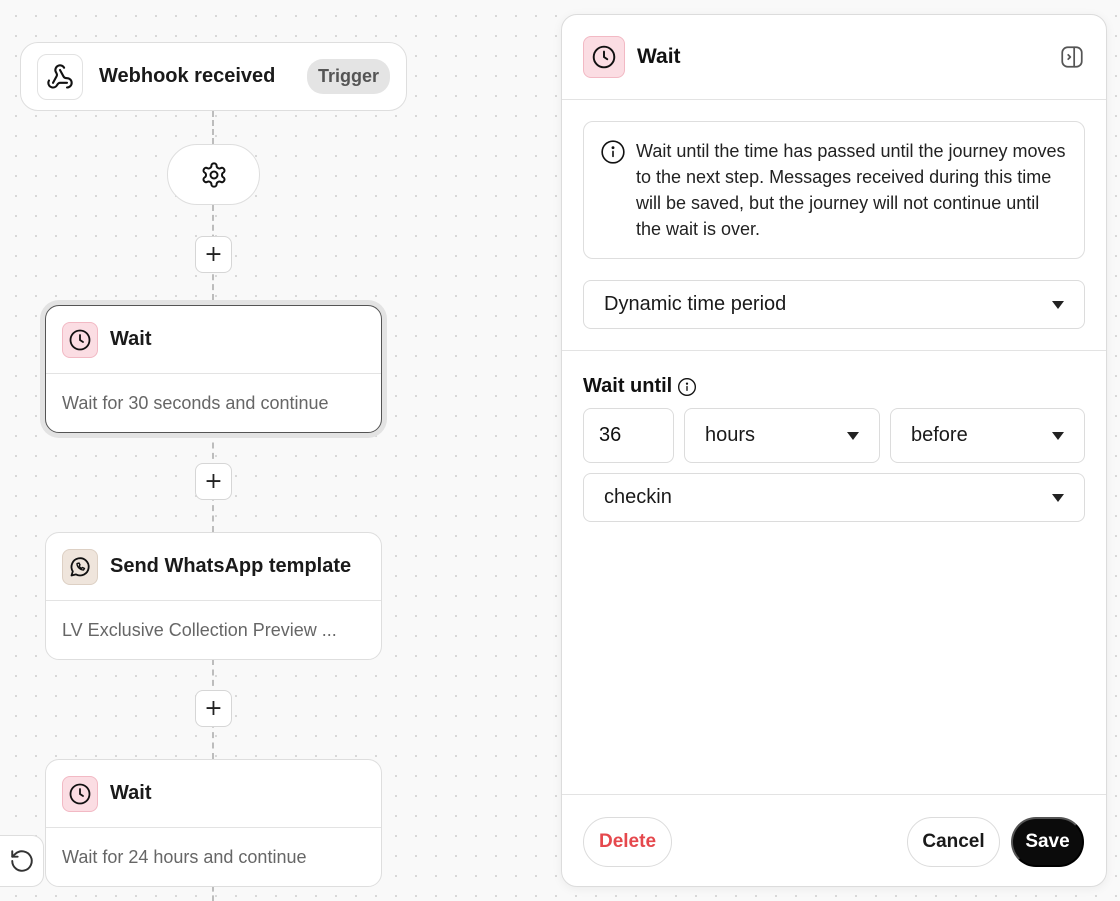  What do you see at coordinates (213, 369) in the screenshot?
I see `wait-step-node: Wait Wait for 30 seconds and continue` at bounding box center [213, 369].